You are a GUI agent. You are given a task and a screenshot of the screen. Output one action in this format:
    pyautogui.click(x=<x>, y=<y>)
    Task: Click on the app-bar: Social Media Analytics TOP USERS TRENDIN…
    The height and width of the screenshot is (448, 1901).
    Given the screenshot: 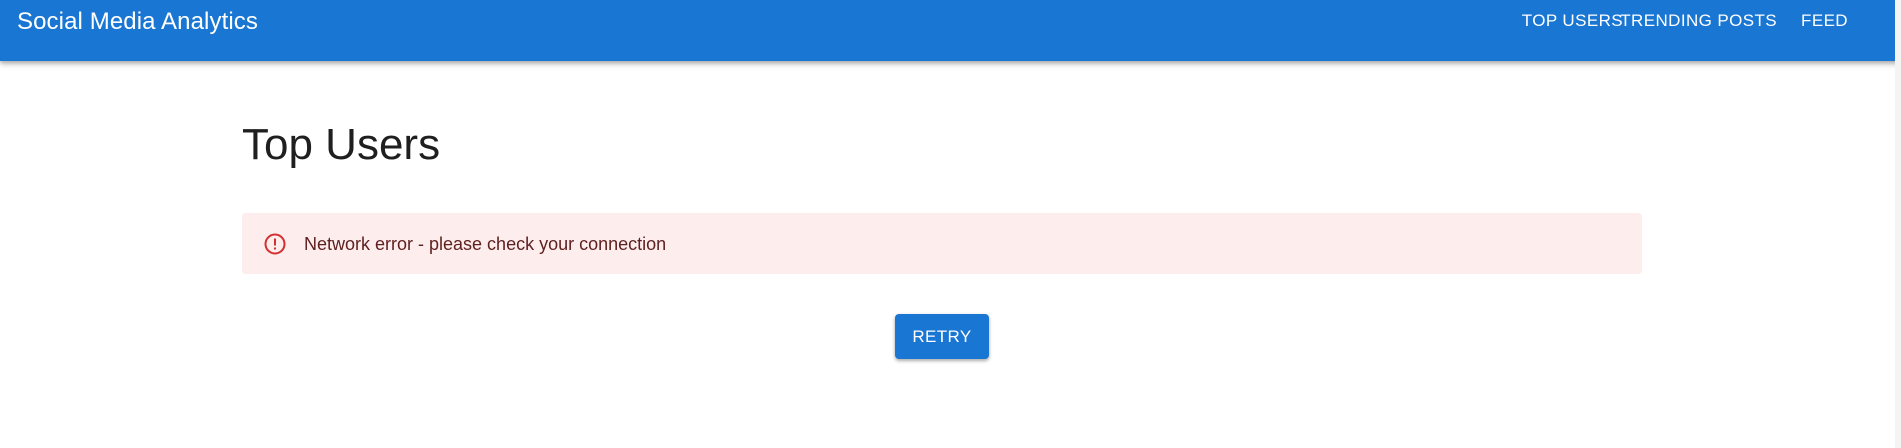 What is the action you would take?
    pyautogui.click(x=950, y=30)
    